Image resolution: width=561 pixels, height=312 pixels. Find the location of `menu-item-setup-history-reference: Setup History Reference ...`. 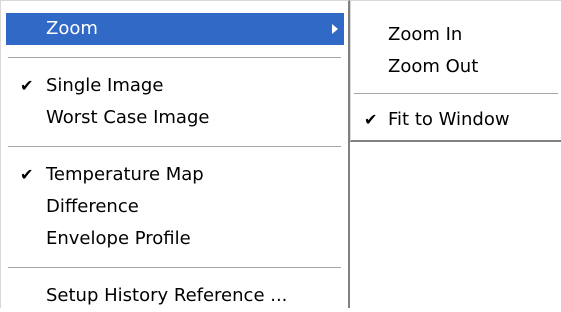

menu-item-setup-history-reference: Setup History Reference ... is located at coordinates (174, 296).